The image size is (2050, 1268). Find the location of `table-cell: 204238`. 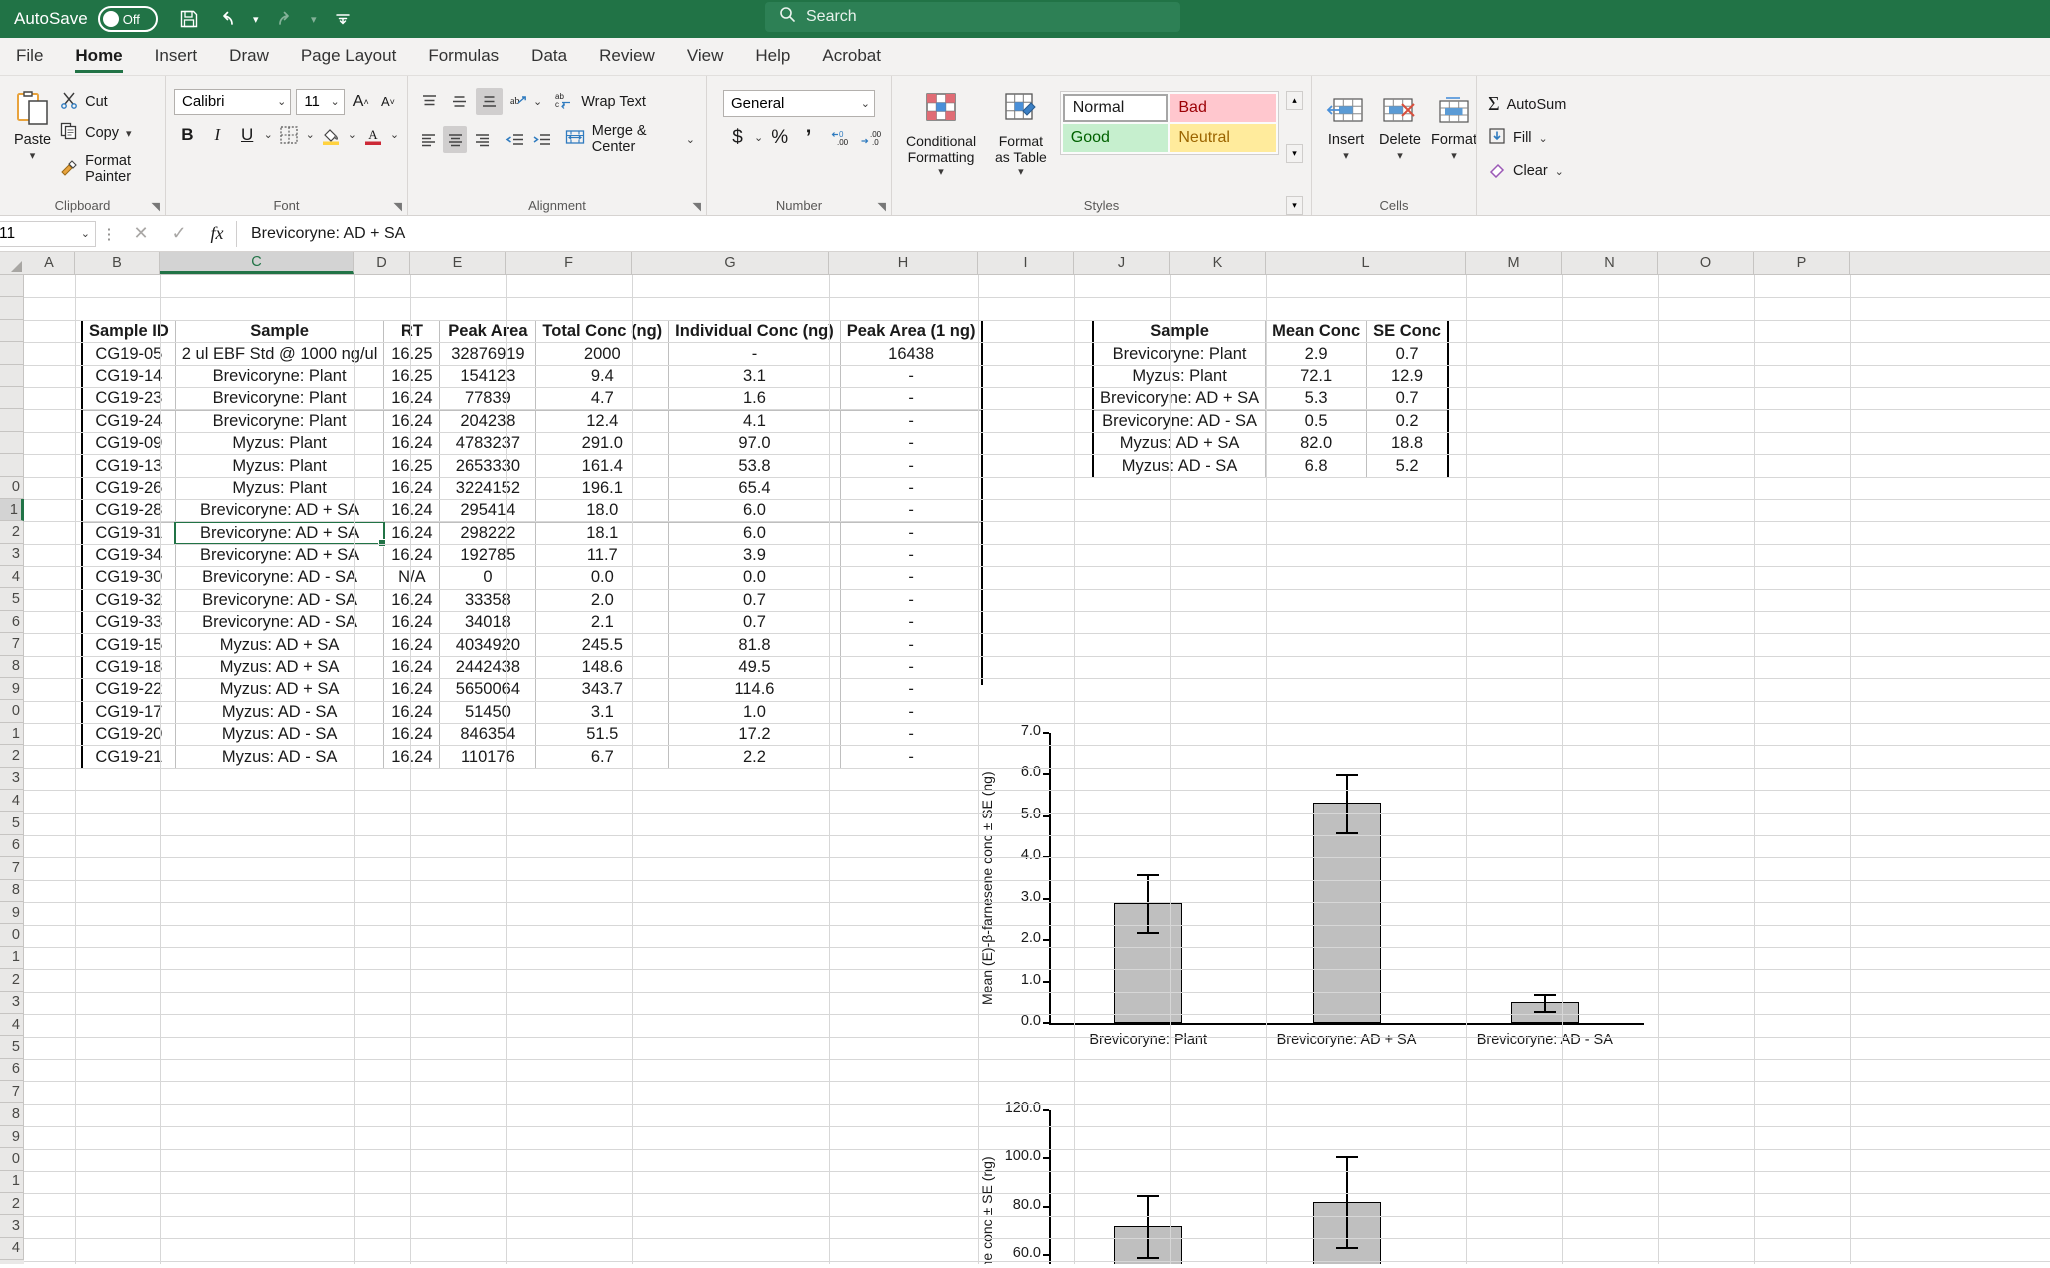

table-cell: 204238 is located at coordinates (488, 421).